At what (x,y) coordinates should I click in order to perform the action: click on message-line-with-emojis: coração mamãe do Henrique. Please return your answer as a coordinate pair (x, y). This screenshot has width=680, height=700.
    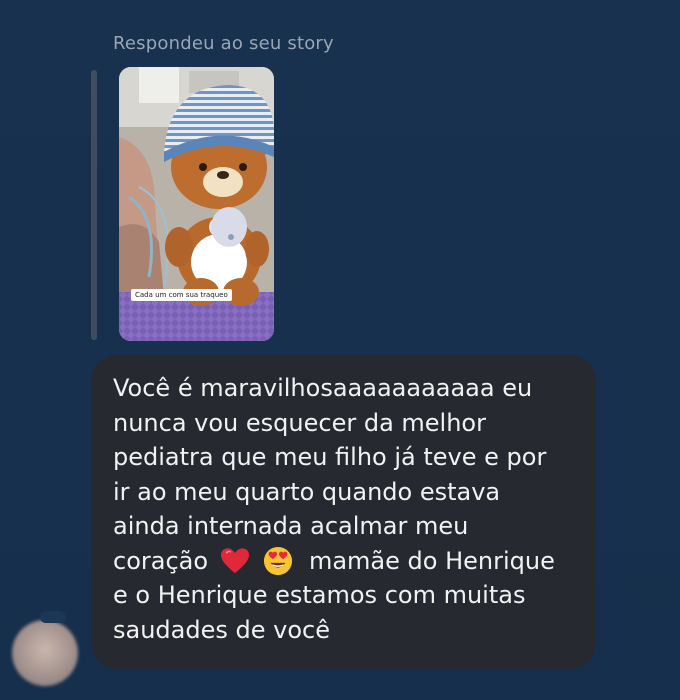
    Looking at the image, I should click on (344, 561).